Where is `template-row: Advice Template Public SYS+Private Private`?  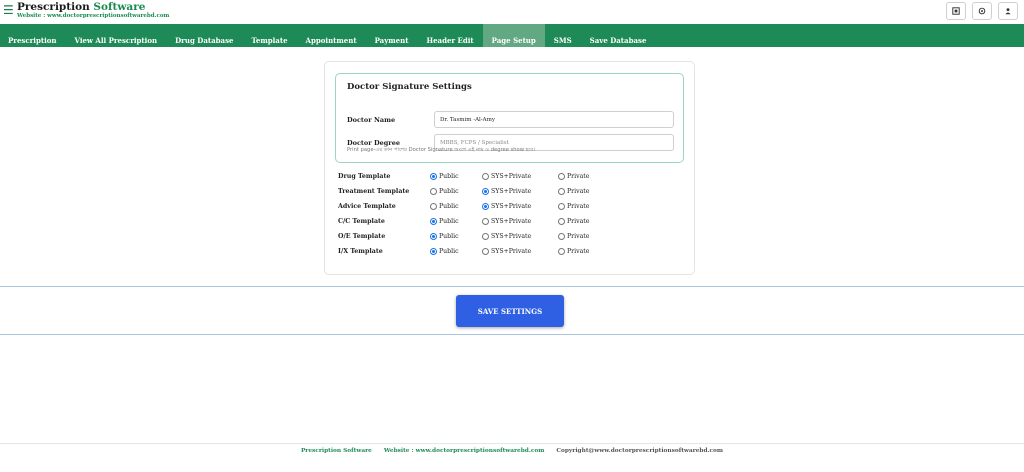
template-row: Advice Template Public SYS+Private Private is located at coordinates (513, 208).